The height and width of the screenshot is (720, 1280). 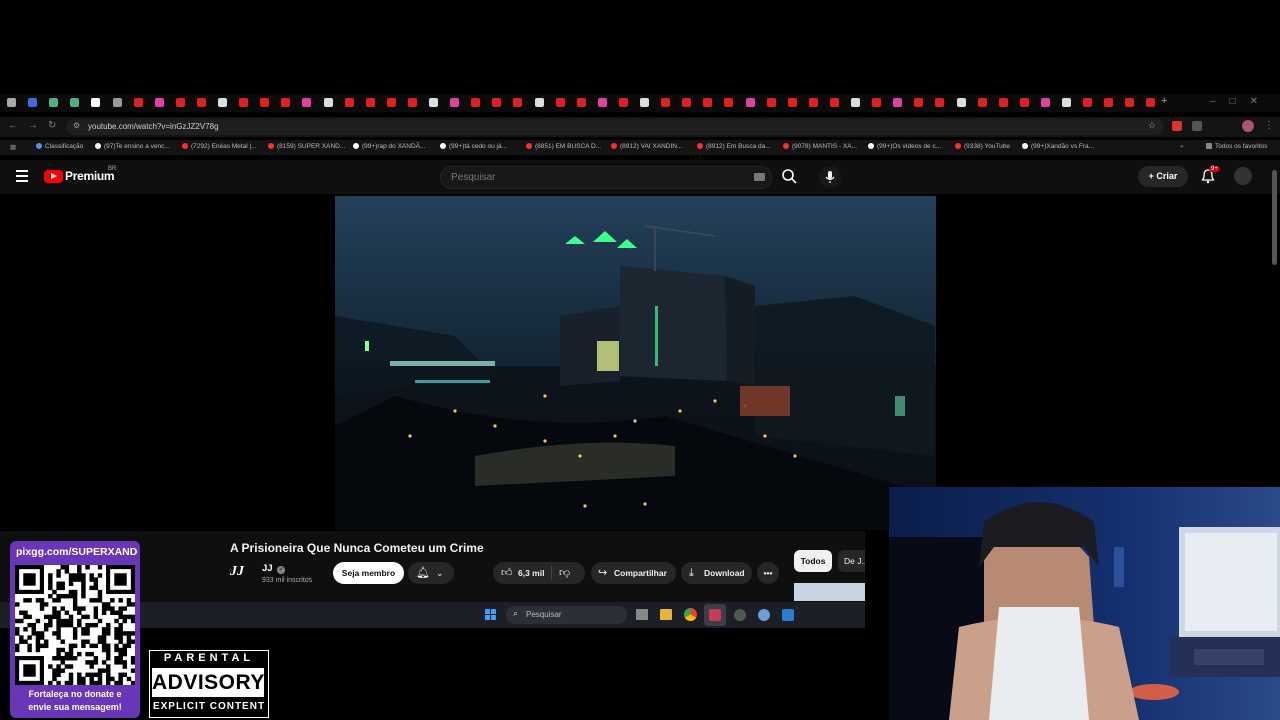 I want to click on all-bookmarks-link: Todos os favoritos, so click(x=1236, y=146).